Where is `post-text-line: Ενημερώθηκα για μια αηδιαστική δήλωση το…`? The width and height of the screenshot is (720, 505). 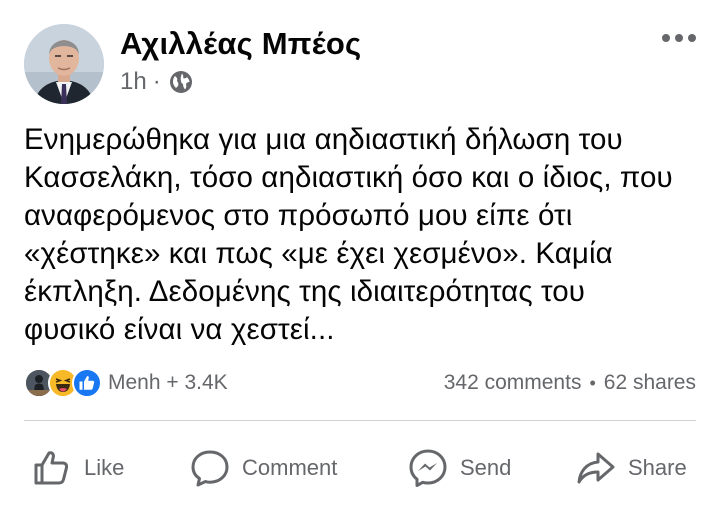
post-text-line: Ενημερώθηκα για μια αηδιαστική δήλωση το… is located at coordinates (323, 139).